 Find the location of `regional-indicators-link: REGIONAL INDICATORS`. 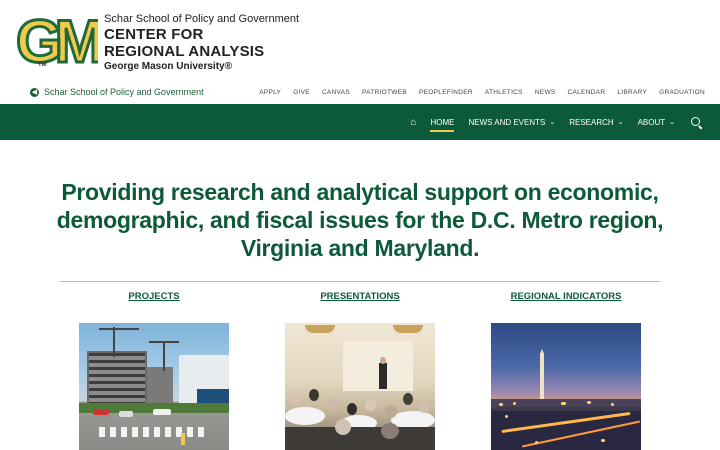

regional-indicators-link: REGIONAL INDICATORS is located at coordinates (566, 296).